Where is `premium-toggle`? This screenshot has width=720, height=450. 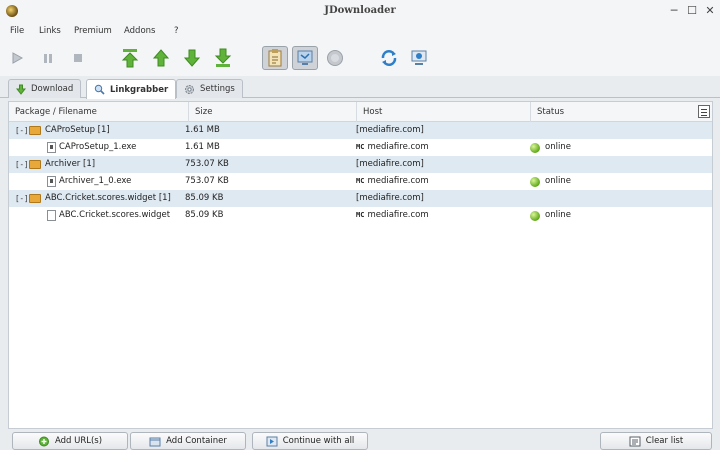
premium-toggle is located at coordinates (335, 58).